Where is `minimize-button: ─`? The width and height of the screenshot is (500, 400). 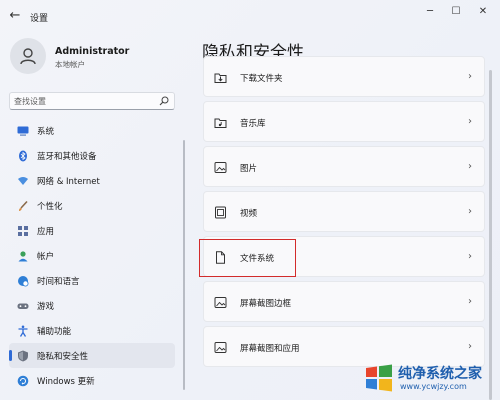 minimize-button: ─ is located at coordinates (430, 12).